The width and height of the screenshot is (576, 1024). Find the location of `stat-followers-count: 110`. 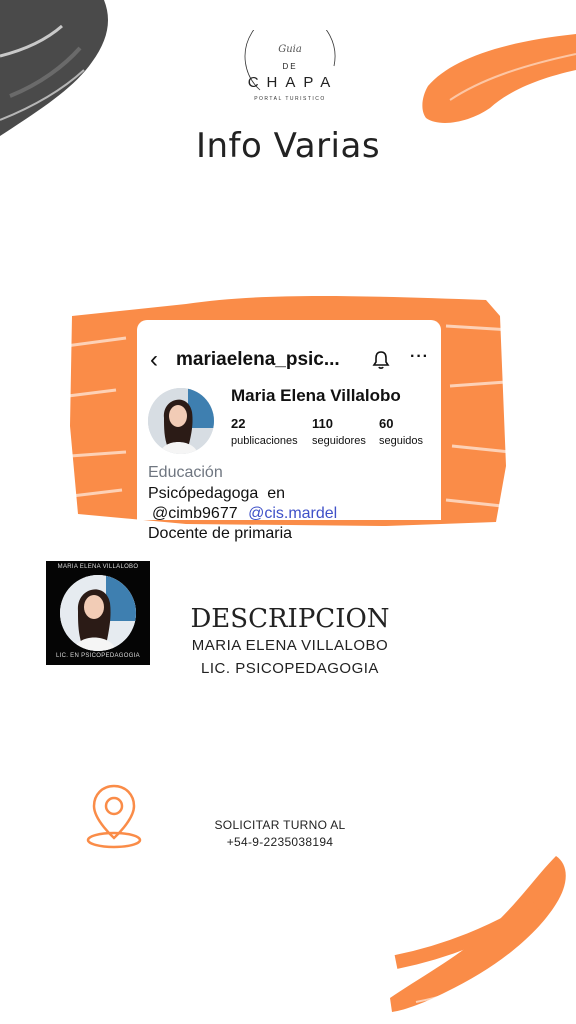

stat-followers-count: 110 is located at coordinates (322, 423).